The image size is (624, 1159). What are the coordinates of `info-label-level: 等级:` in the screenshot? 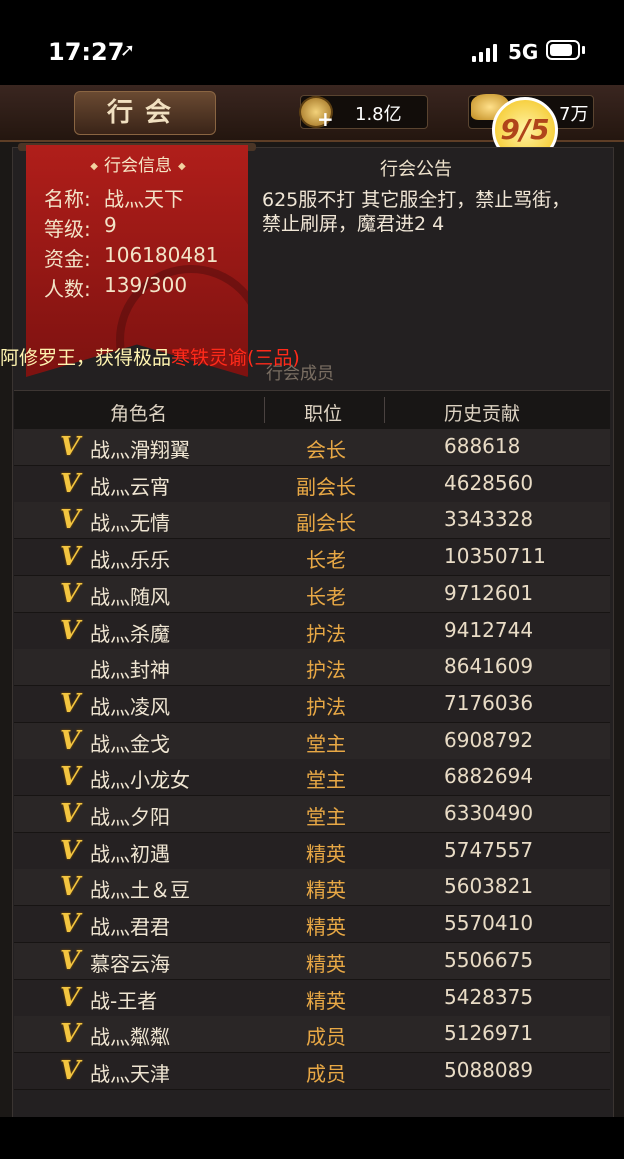 It's located at (67, 229).